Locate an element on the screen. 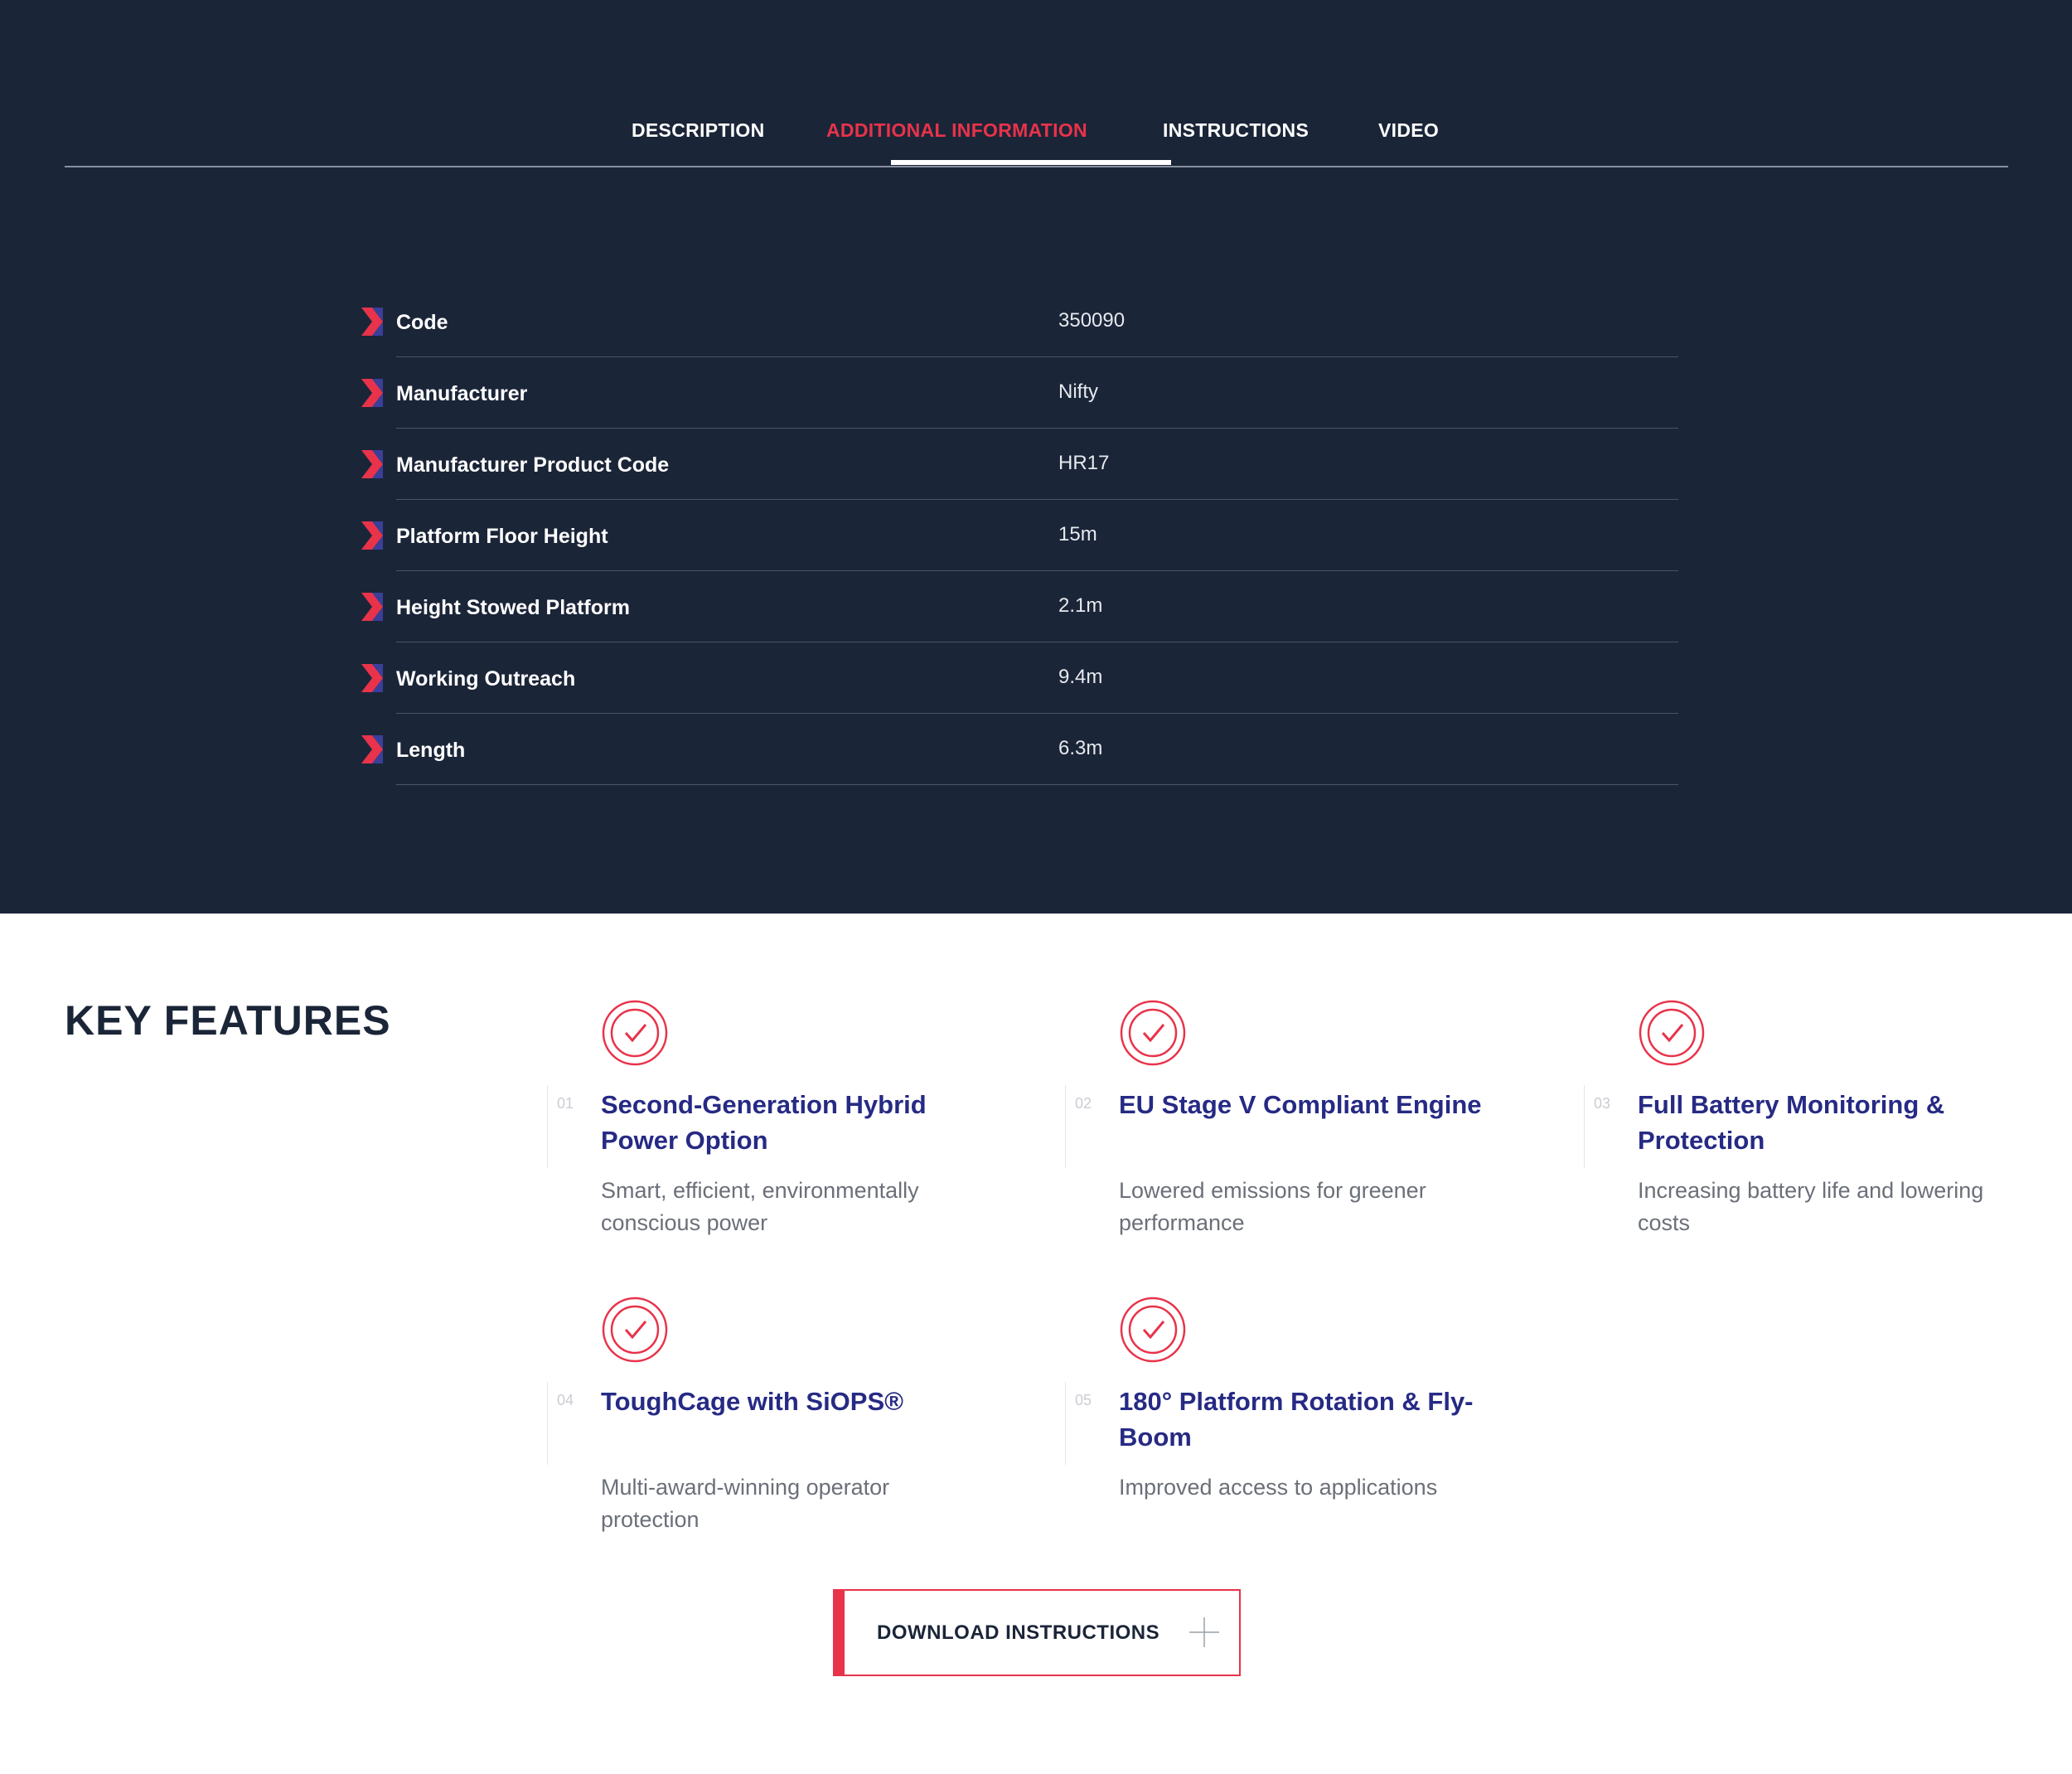 The image size is (2072, 1774). button-accent-bar is located at coordinates (839, 1632).